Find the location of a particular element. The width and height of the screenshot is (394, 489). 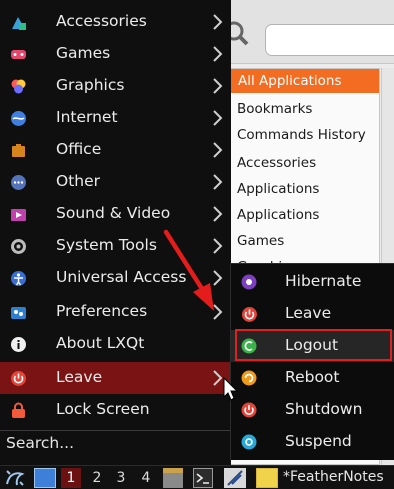

graphics-icon is located at coordinates (18, 86).